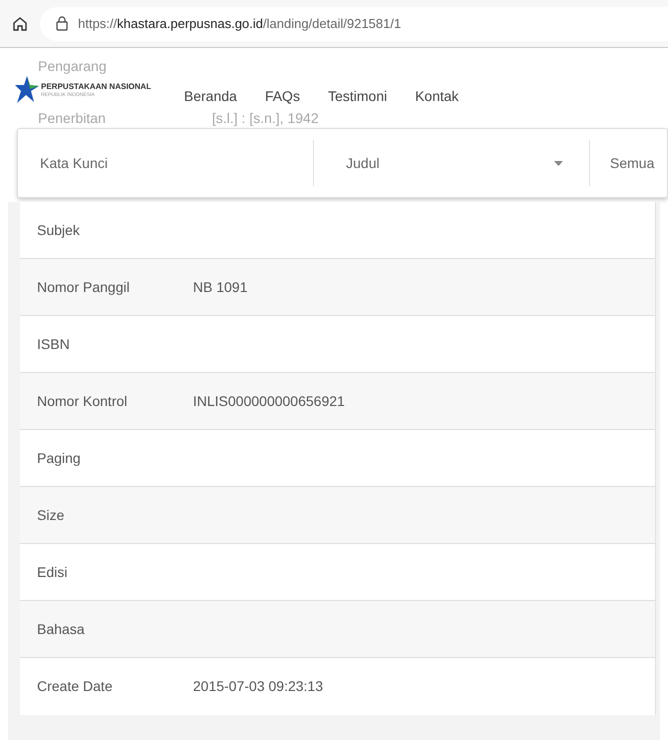 This screenshot has width=668, height=740. I want to click on url-text: https://khastara.perpusnas.go.id/landing/detail/921581/1, so click(240, 23).